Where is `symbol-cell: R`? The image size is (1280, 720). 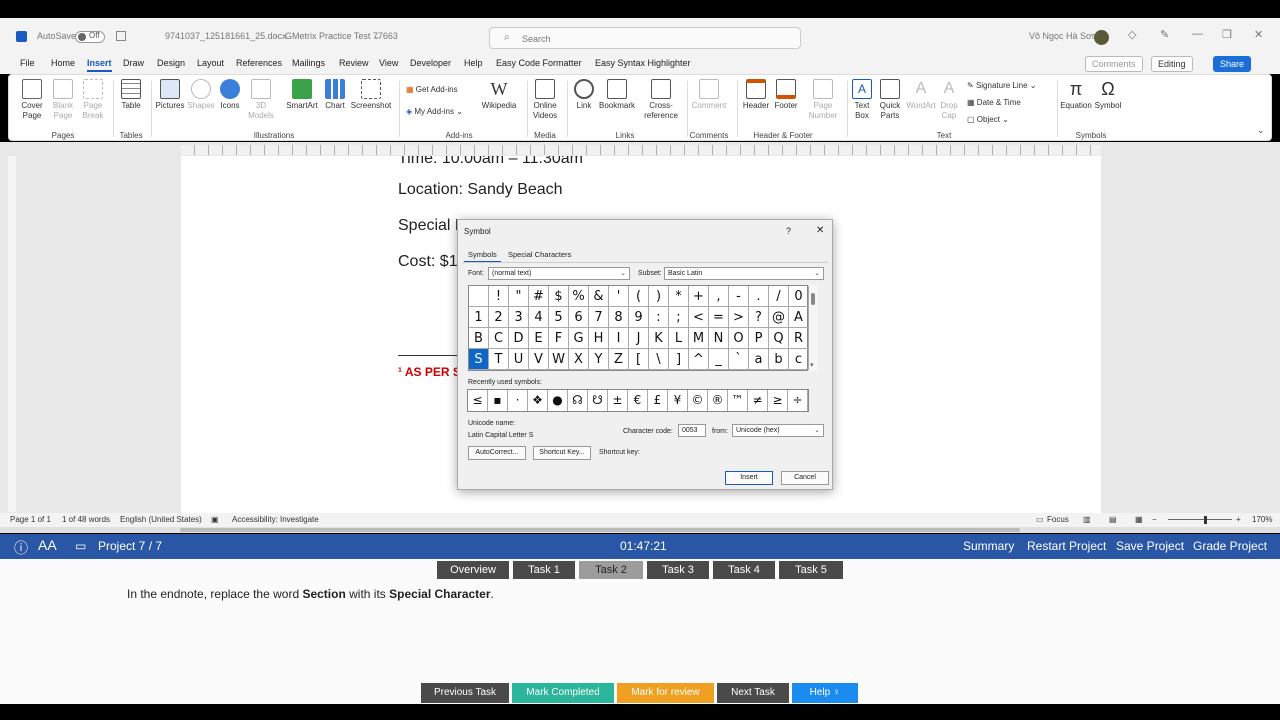 symbol-cell: R is located at coordinates (799, 338).